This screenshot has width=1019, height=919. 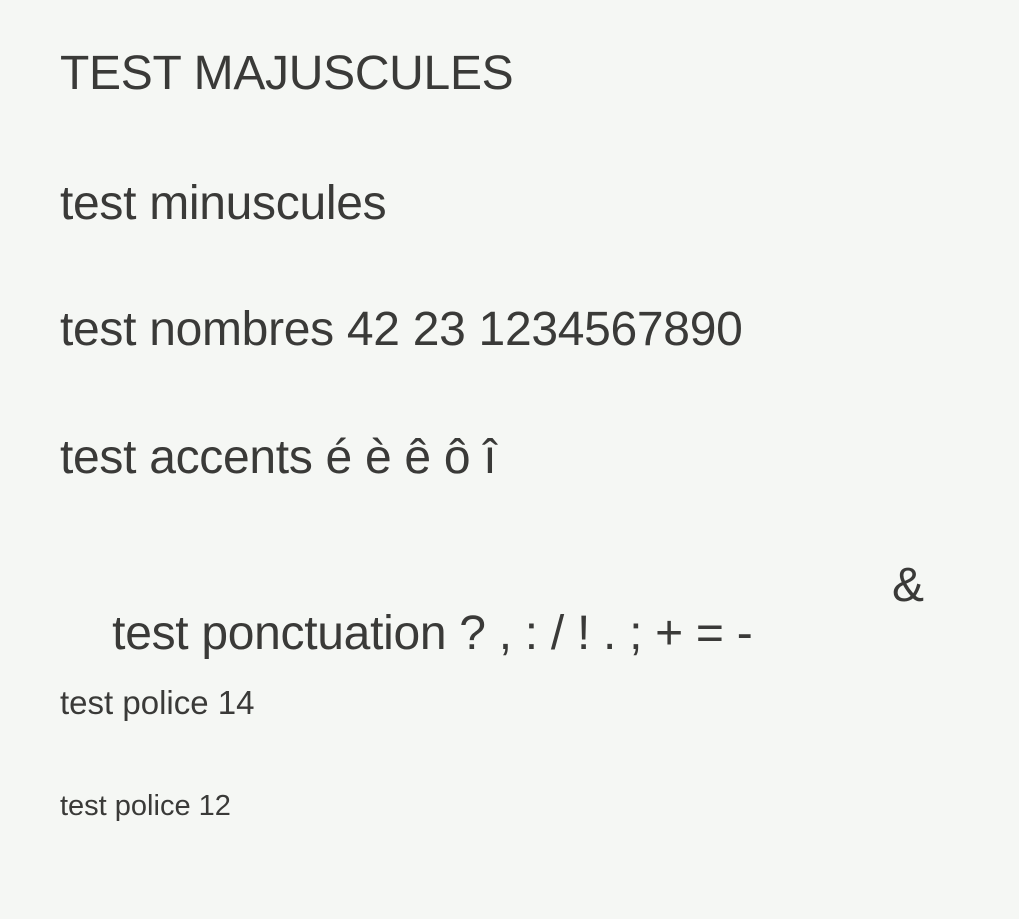 What do you see at coordinates (401, 329) in the screenshot?
I see `numbers-test-line: test nombres 42 23 1234567890` at bounding box center [401, 329].